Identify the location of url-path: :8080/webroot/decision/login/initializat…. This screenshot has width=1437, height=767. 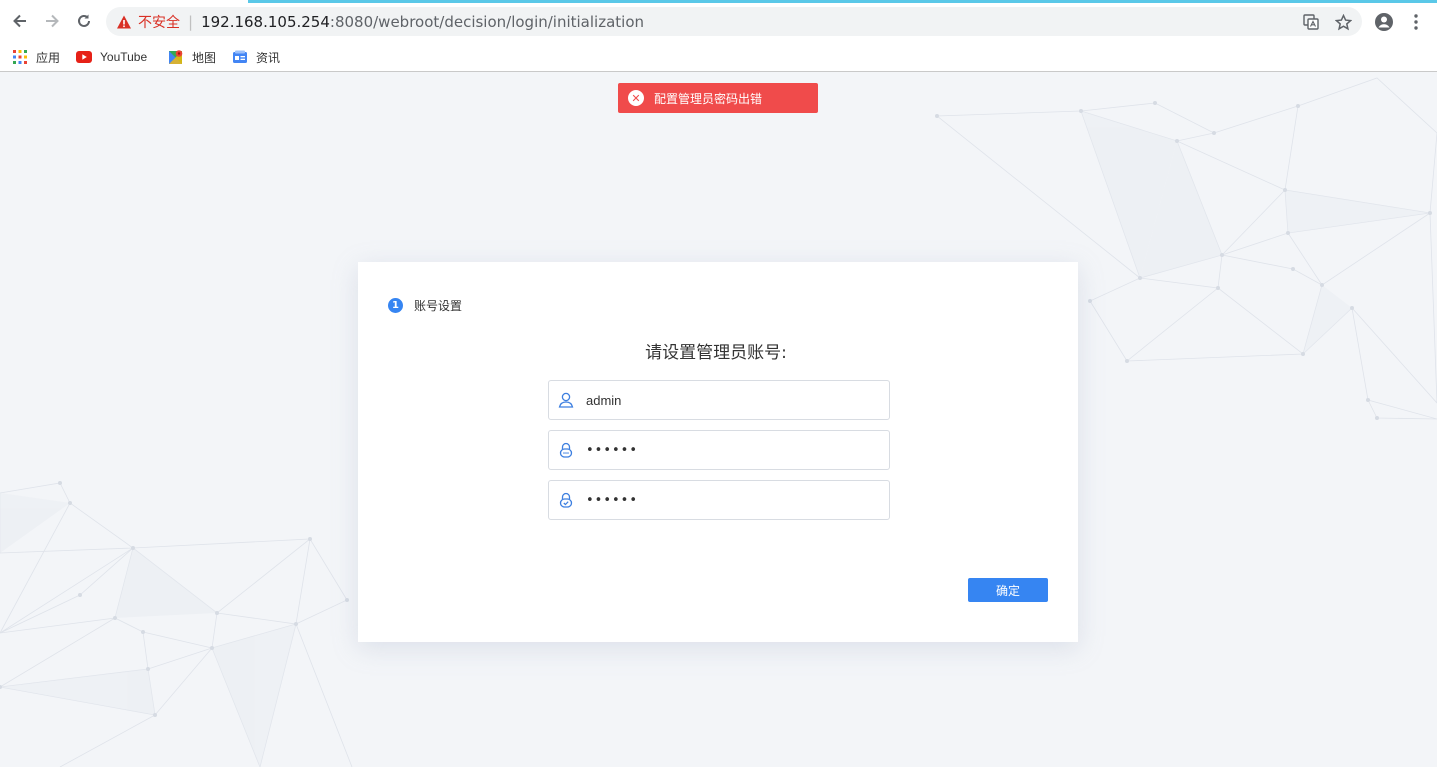
(487, 21).